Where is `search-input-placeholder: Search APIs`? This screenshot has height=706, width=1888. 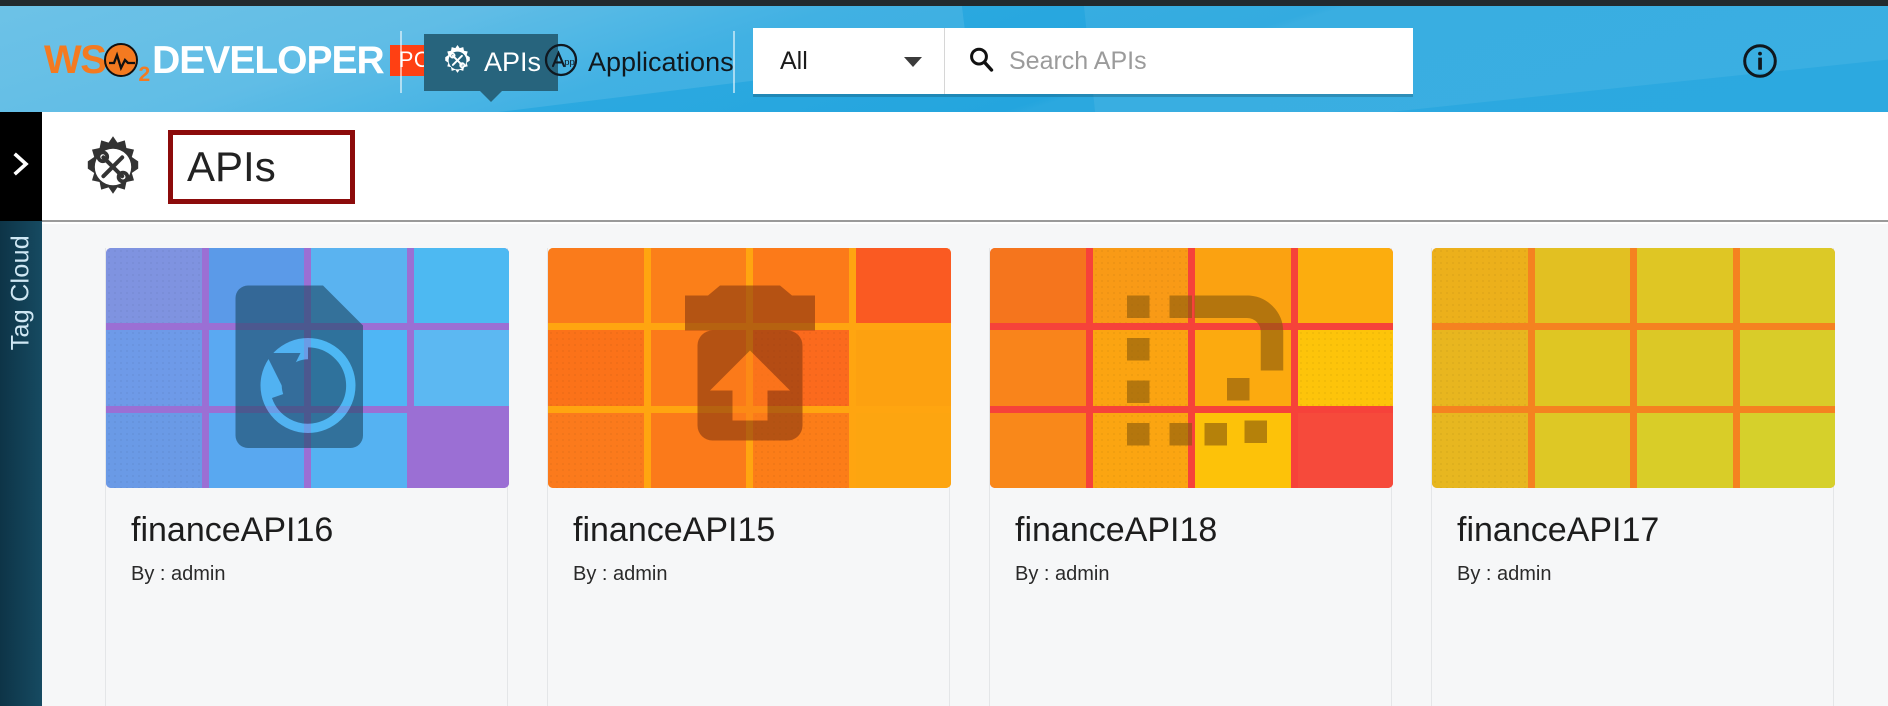 search-input-placeholder: Search APIs is located at coordinates (1078, 60).